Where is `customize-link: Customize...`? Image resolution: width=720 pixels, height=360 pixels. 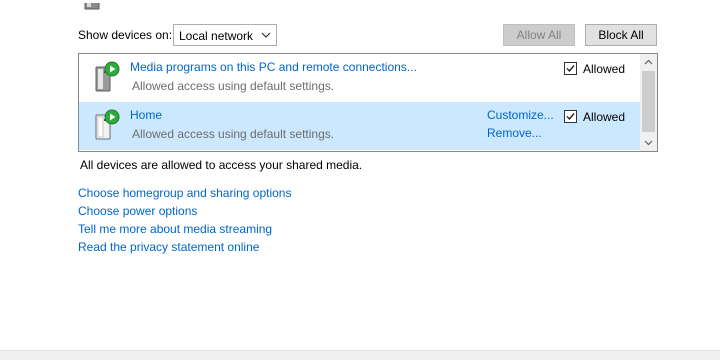 customize-link: Customize... is located at coordinates (520, 115).